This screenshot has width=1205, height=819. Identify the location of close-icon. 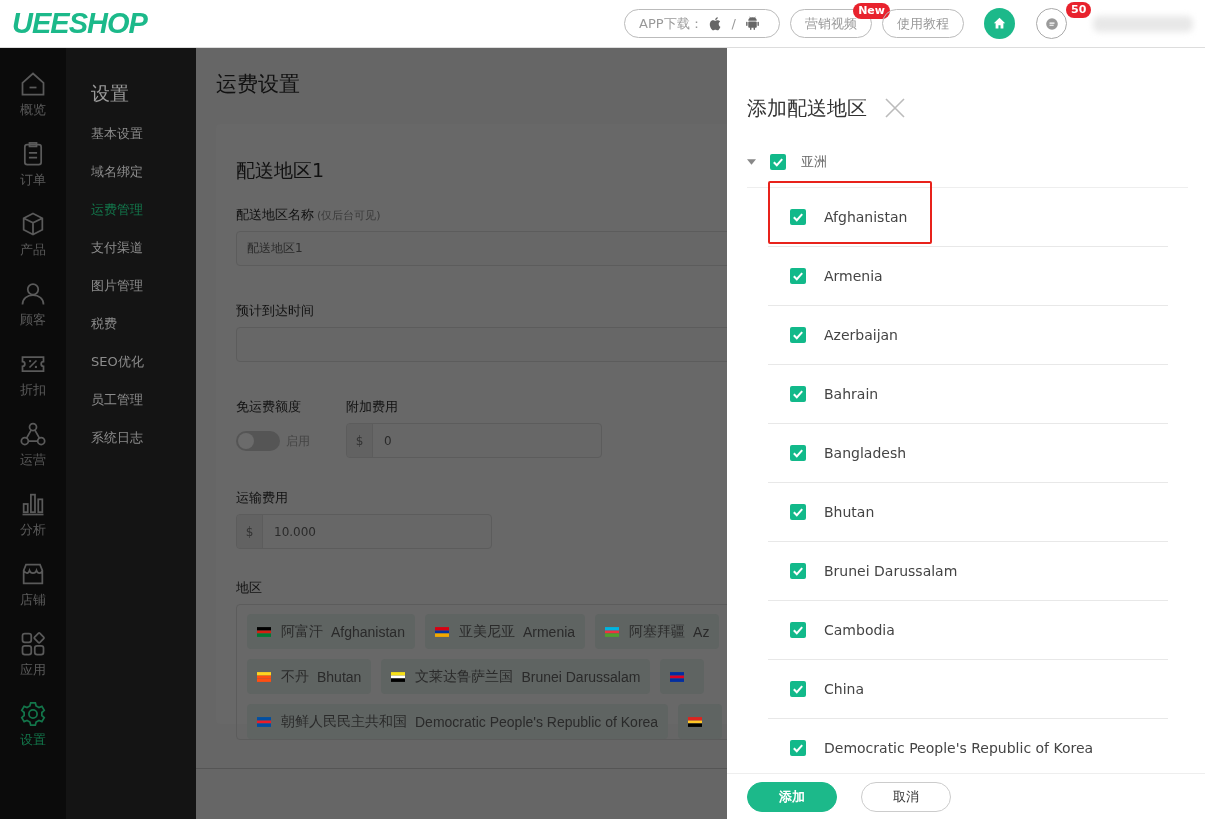
(895, 108).